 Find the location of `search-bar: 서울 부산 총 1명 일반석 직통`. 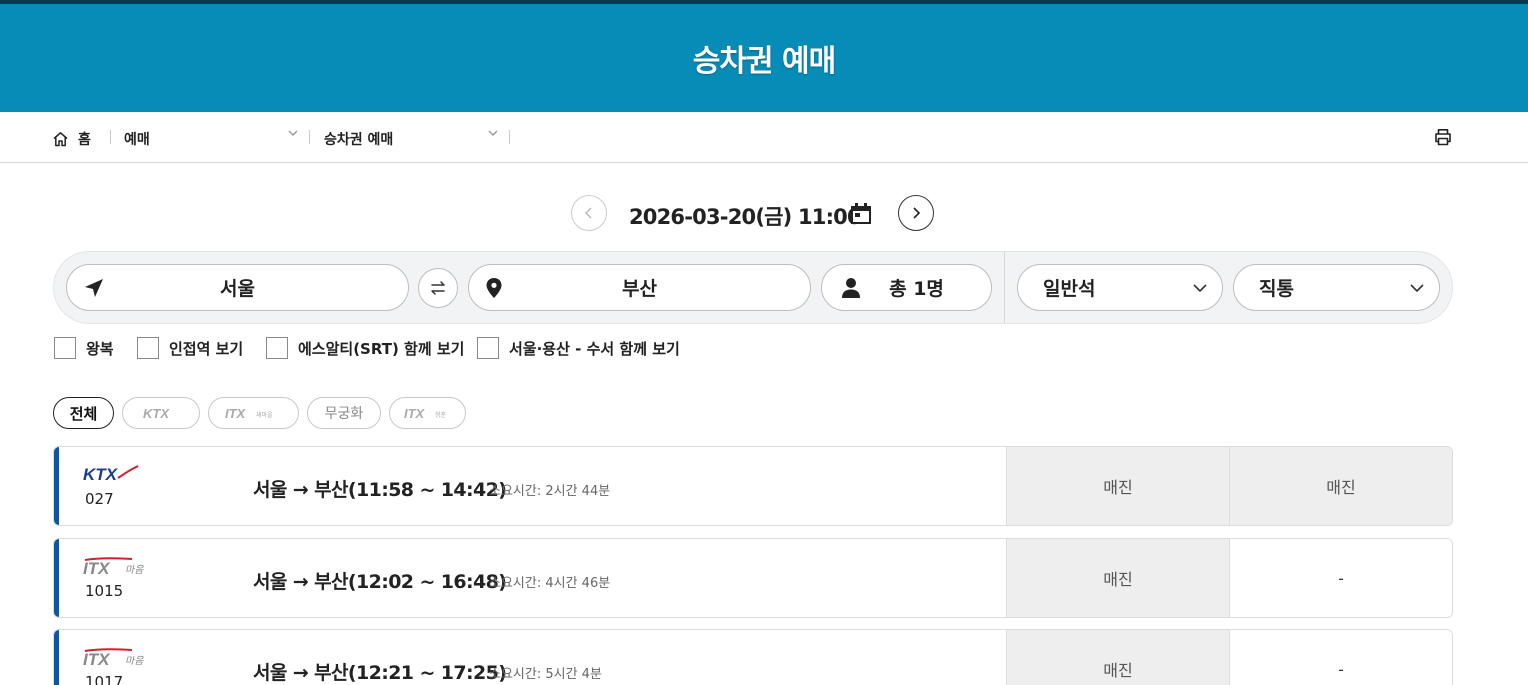

search-bar: 서울 부산 총 1명 일반석 직통 is located at coordinates (753, 287).